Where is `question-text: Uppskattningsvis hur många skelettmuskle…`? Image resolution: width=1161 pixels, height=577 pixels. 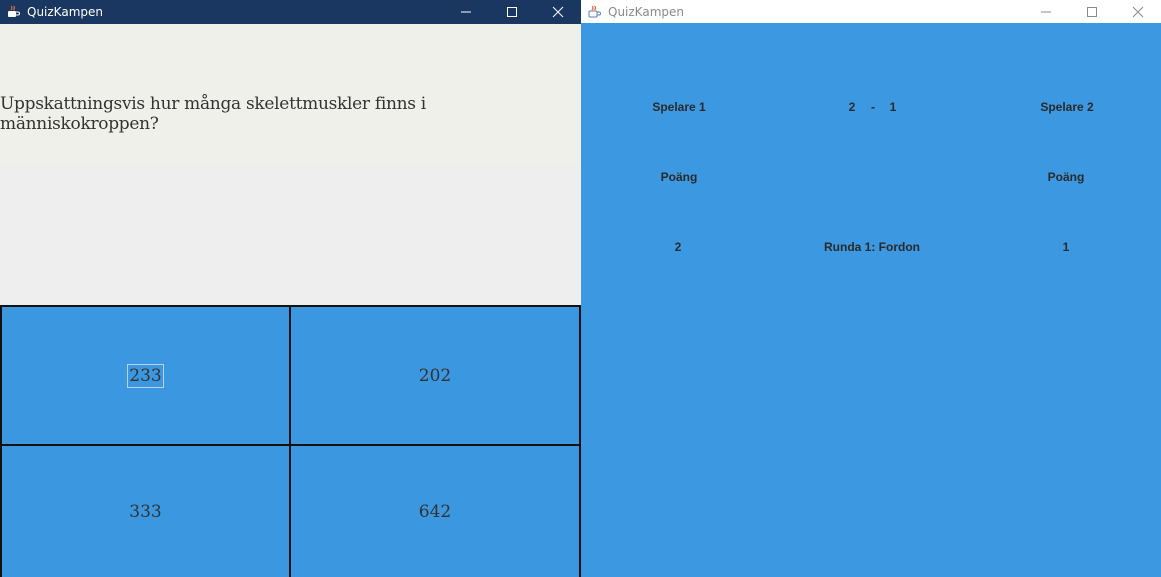
question-text: Uppskattningsvis hur många skelettmuskle… is located at coordinates (213, 114).